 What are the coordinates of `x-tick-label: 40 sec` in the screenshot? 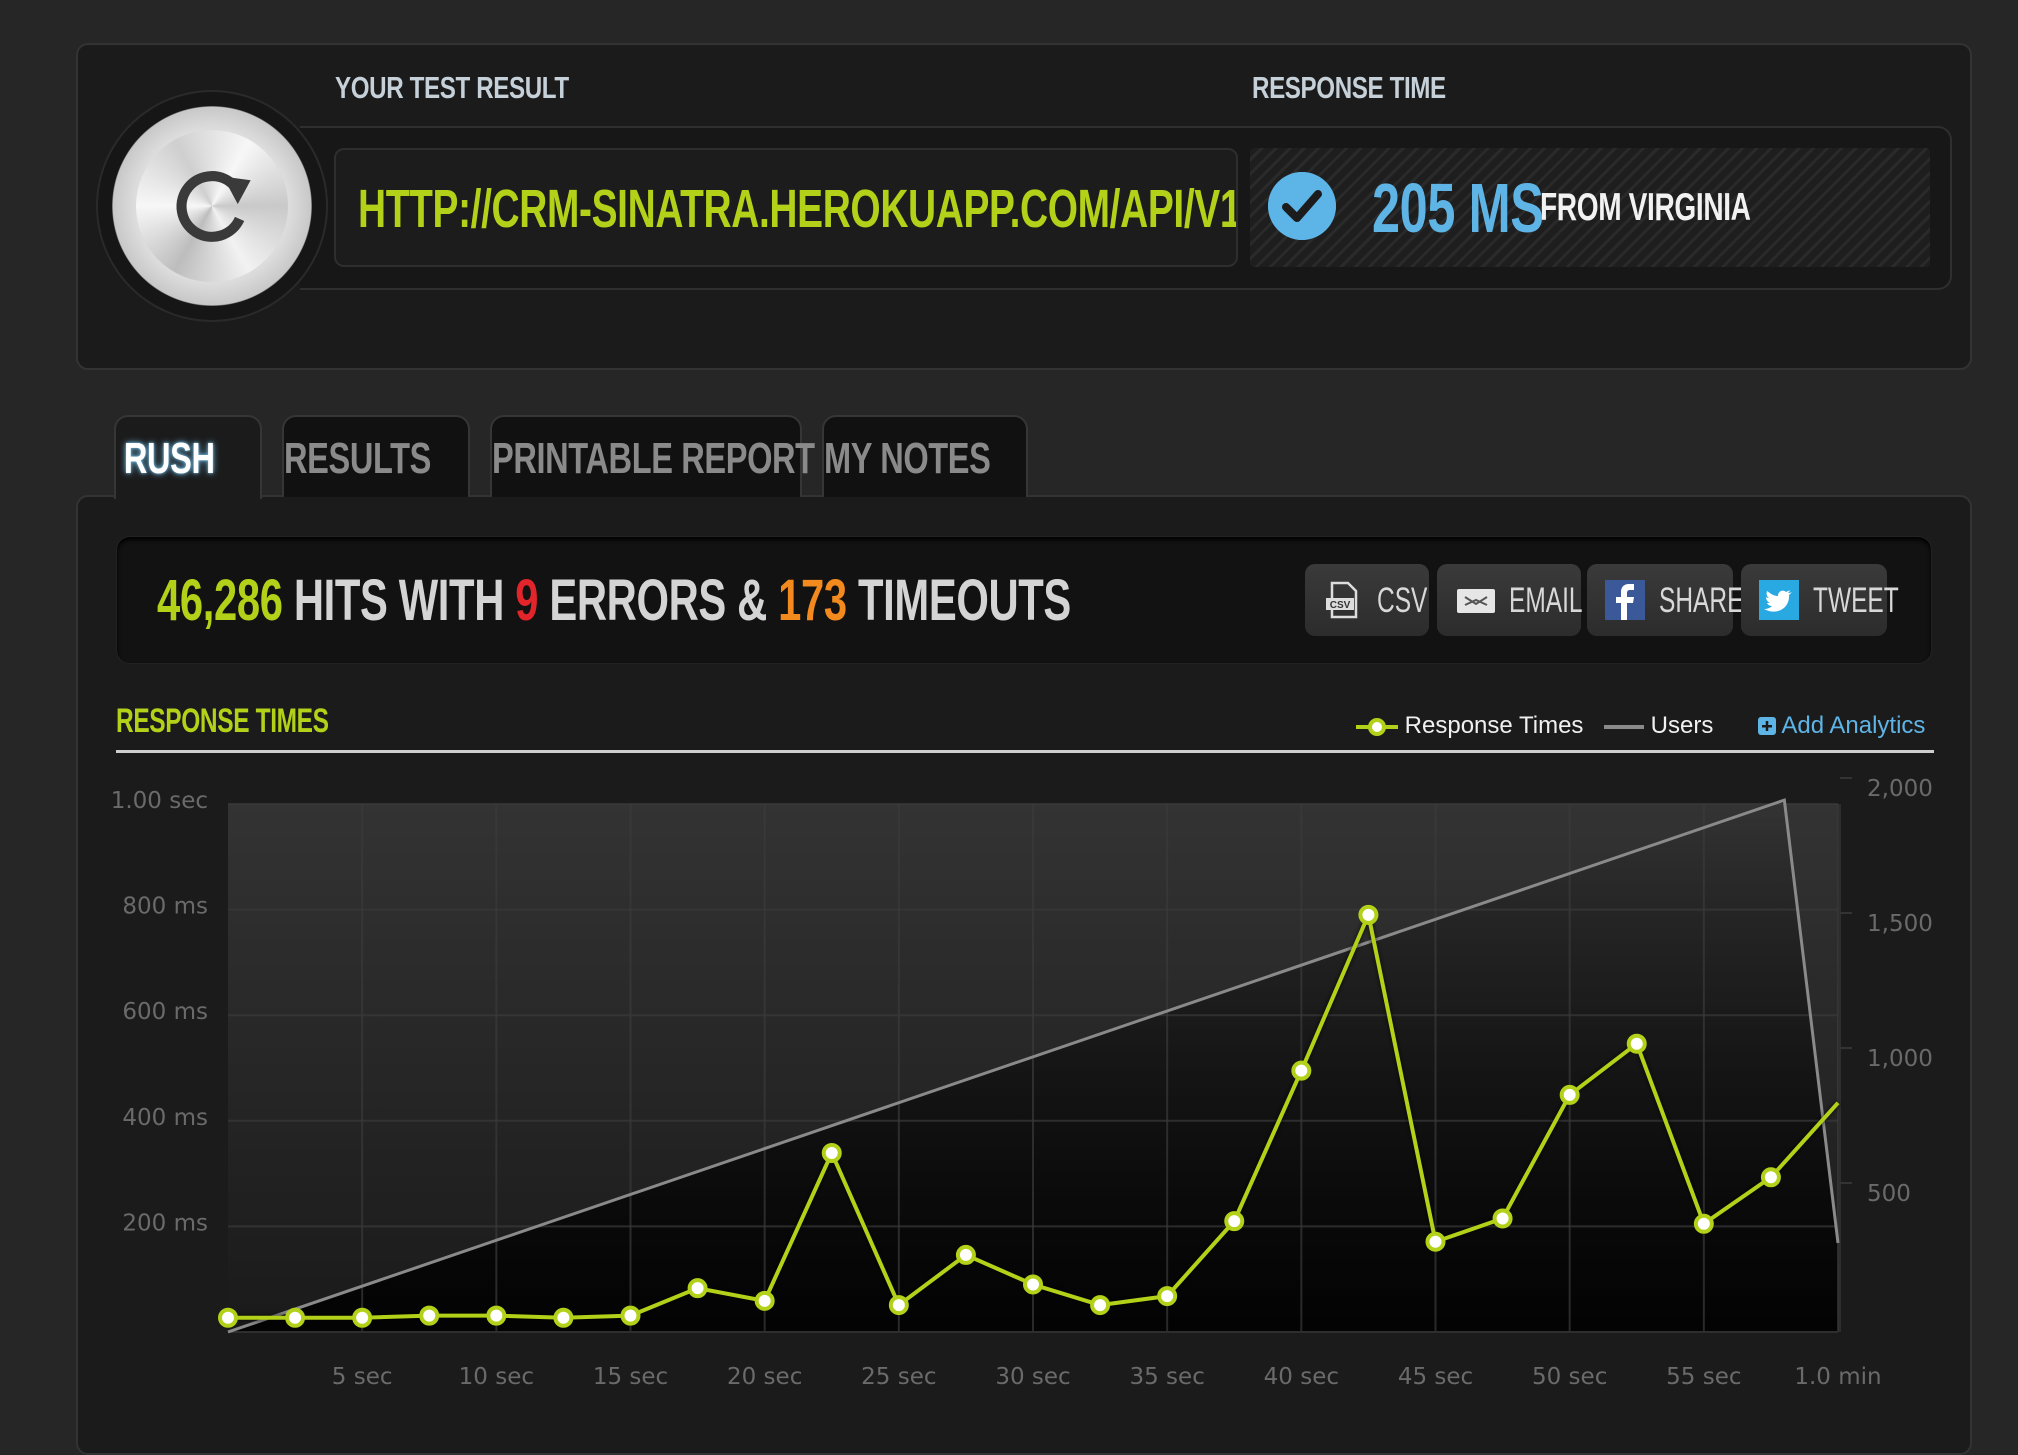 It's located at (1301, 1377).